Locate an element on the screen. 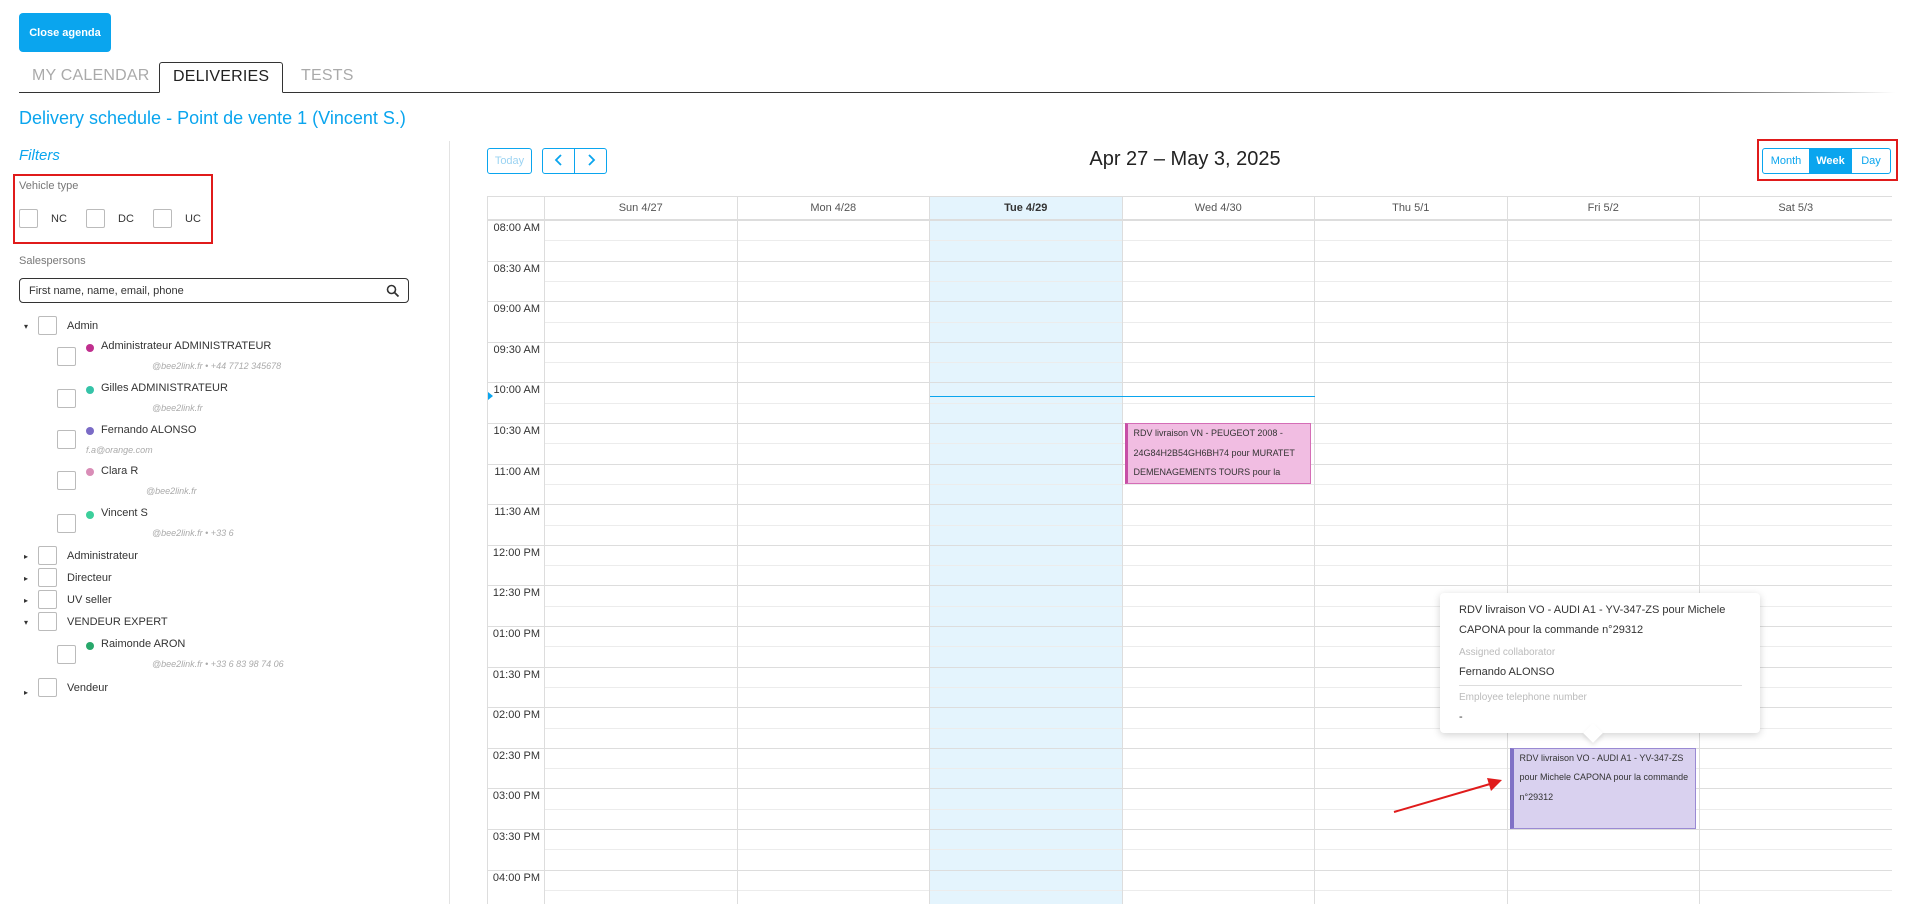  prev-week-button is located at coordinates (558, 161).